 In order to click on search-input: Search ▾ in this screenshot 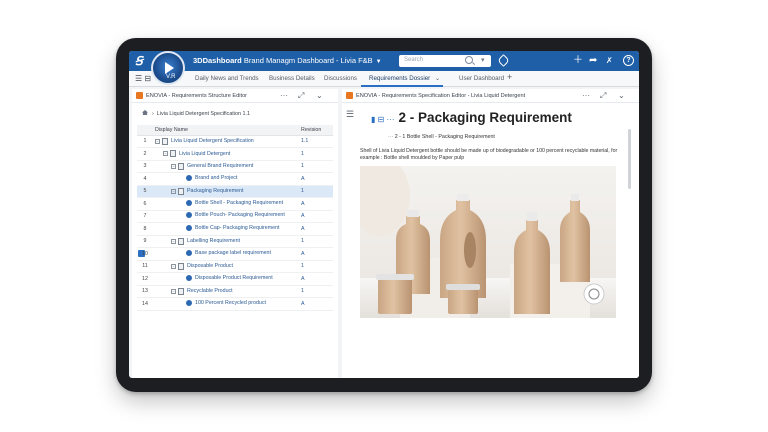, I will do `click(445, 61)`.